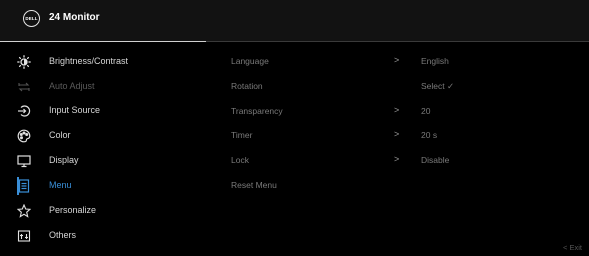  Describe the element at coordinates (72, 86) in the screenshot. I see `menu-item-label: Auto Adjust` at that location.